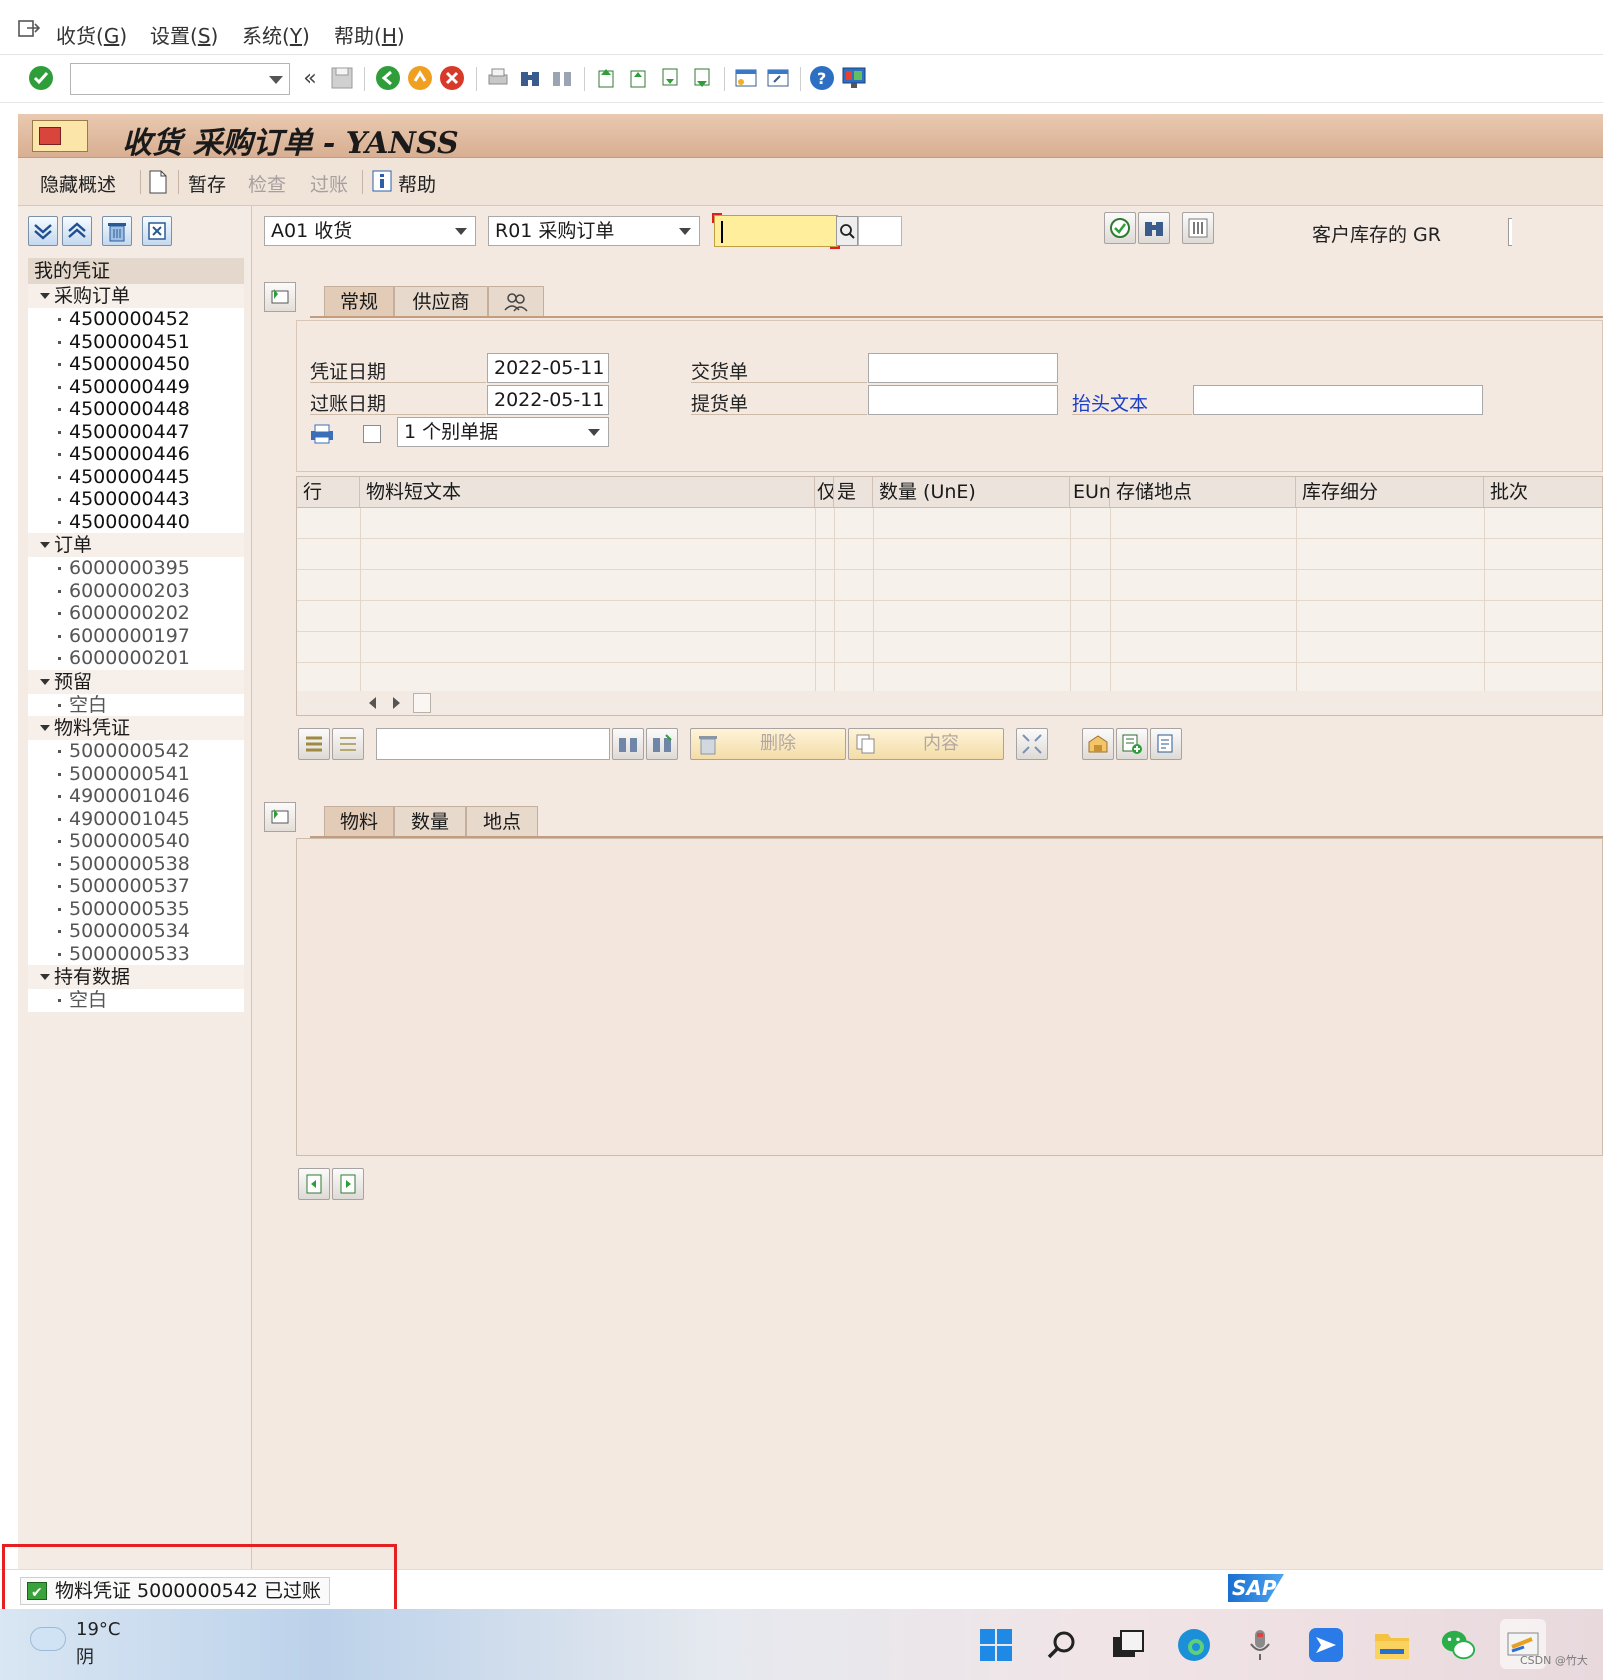 The height and width of the screenshot is (1680, 1603). What do you see at coordinates (91, 34) in the screenshot?
I see `menu-goods-receipt: 收货(G)` at bounding box center [91, 34].